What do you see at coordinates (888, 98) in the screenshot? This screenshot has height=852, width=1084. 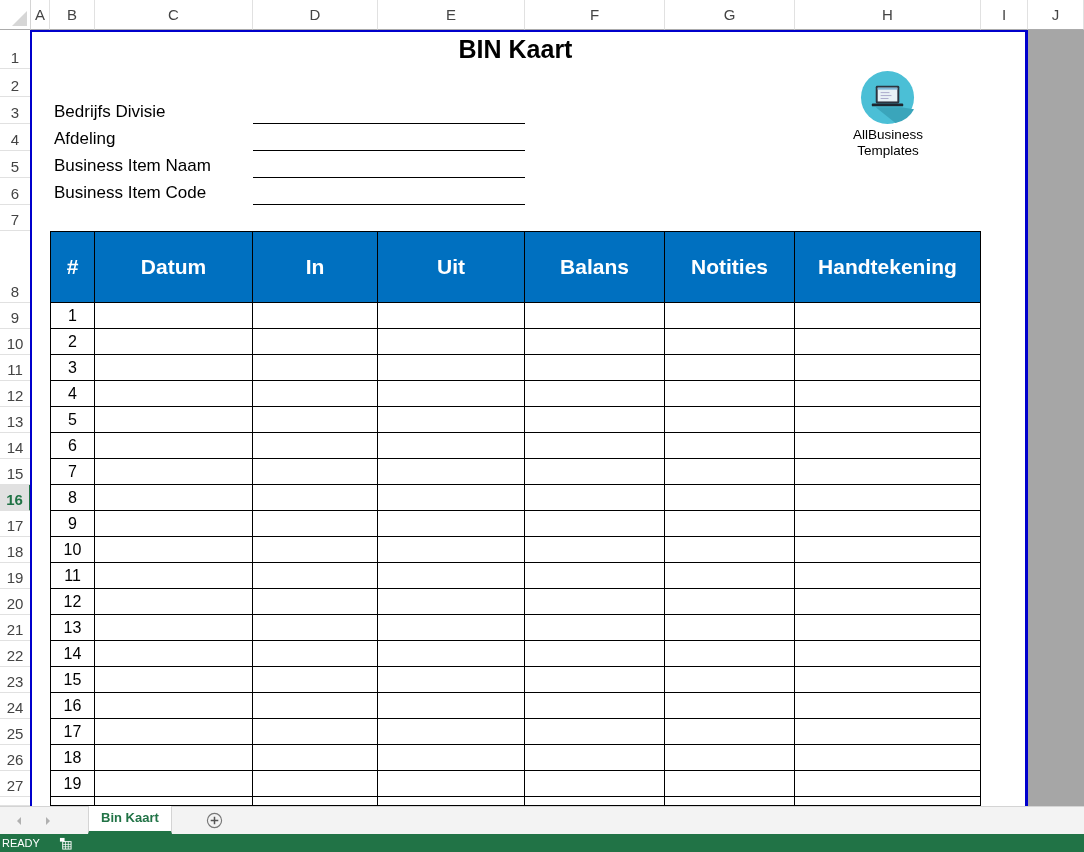 I see `laptop-logo-icon` at bounding box center [888, 98].